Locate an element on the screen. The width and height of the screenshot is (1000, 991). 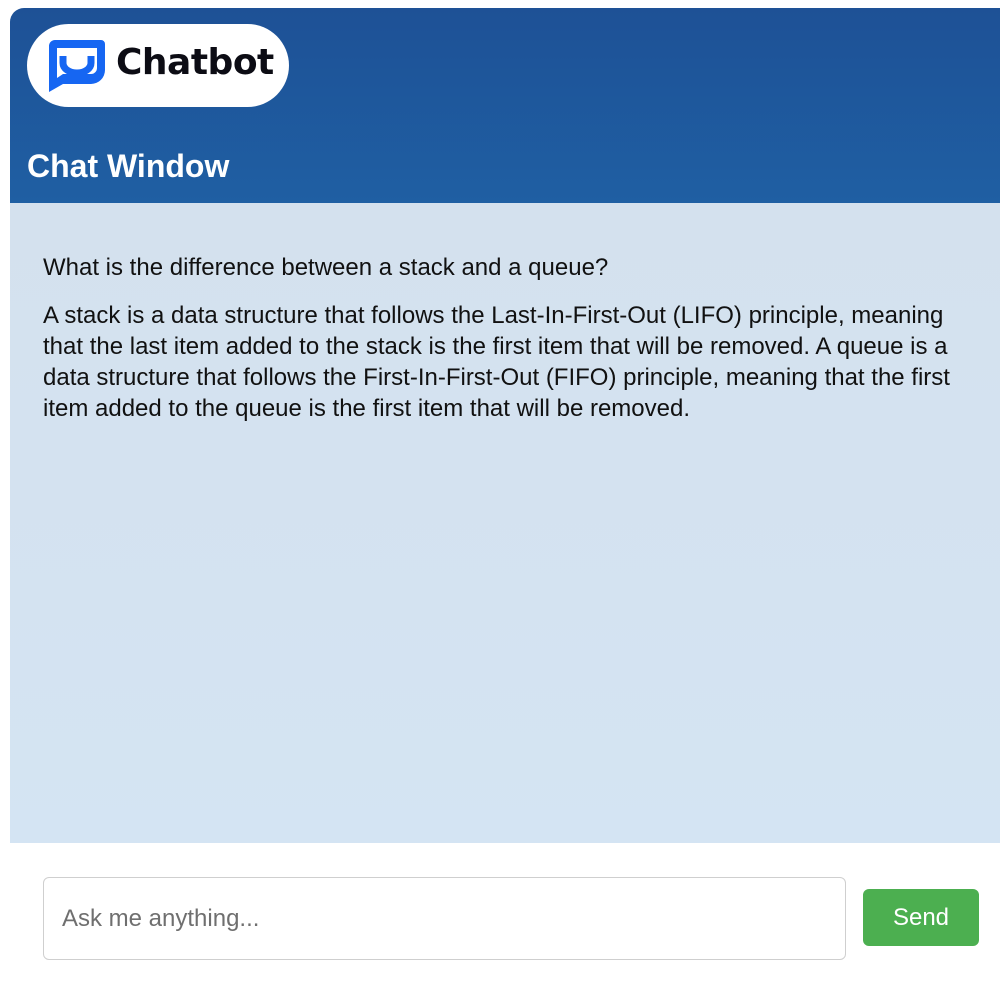
logo-text: Chatbot is located at coordinates (195, 62).